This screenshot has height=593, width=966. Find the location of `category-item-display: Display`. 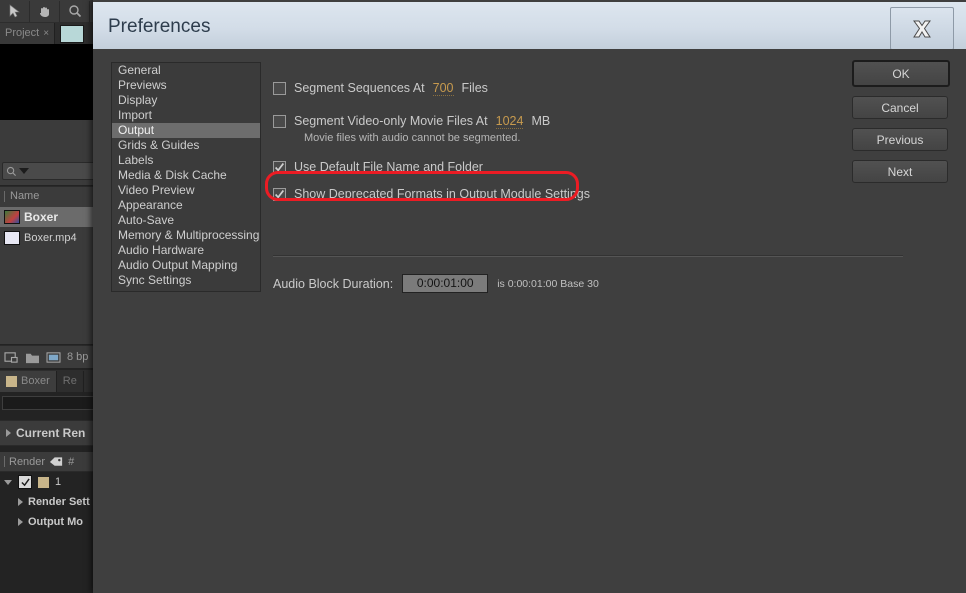

category-item-display: Display is located at coordinates (186, 100).